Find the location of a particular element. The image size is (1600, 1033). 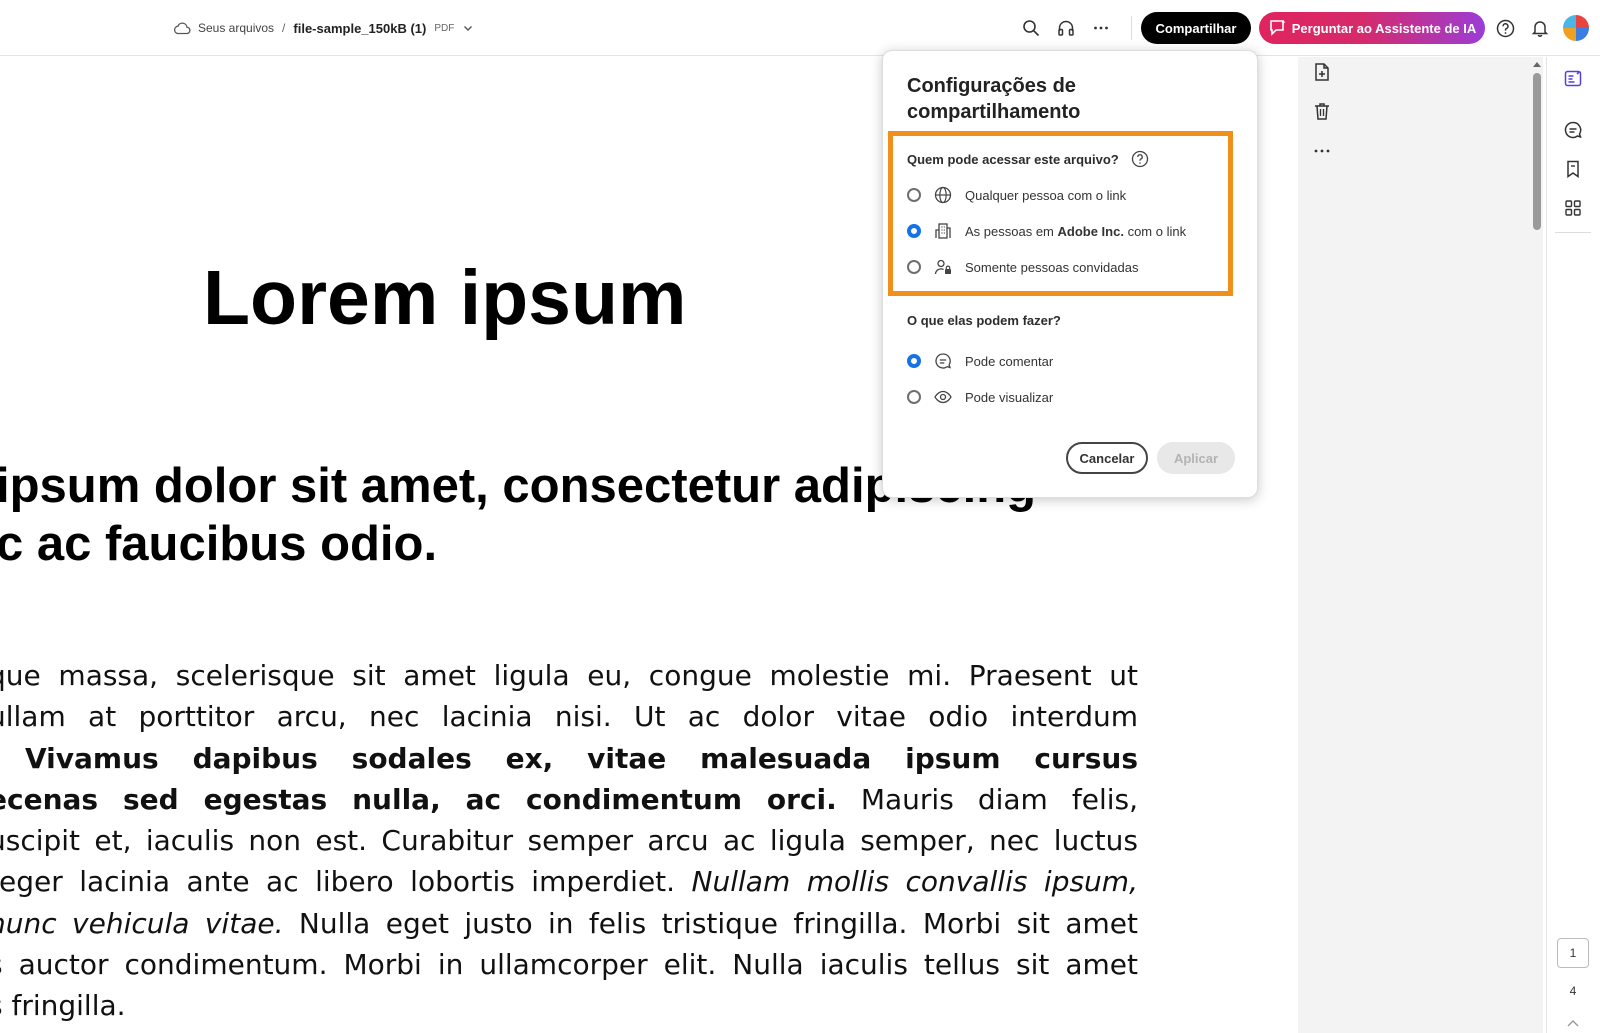

cloud-icon is located at coordinates (182, 28).